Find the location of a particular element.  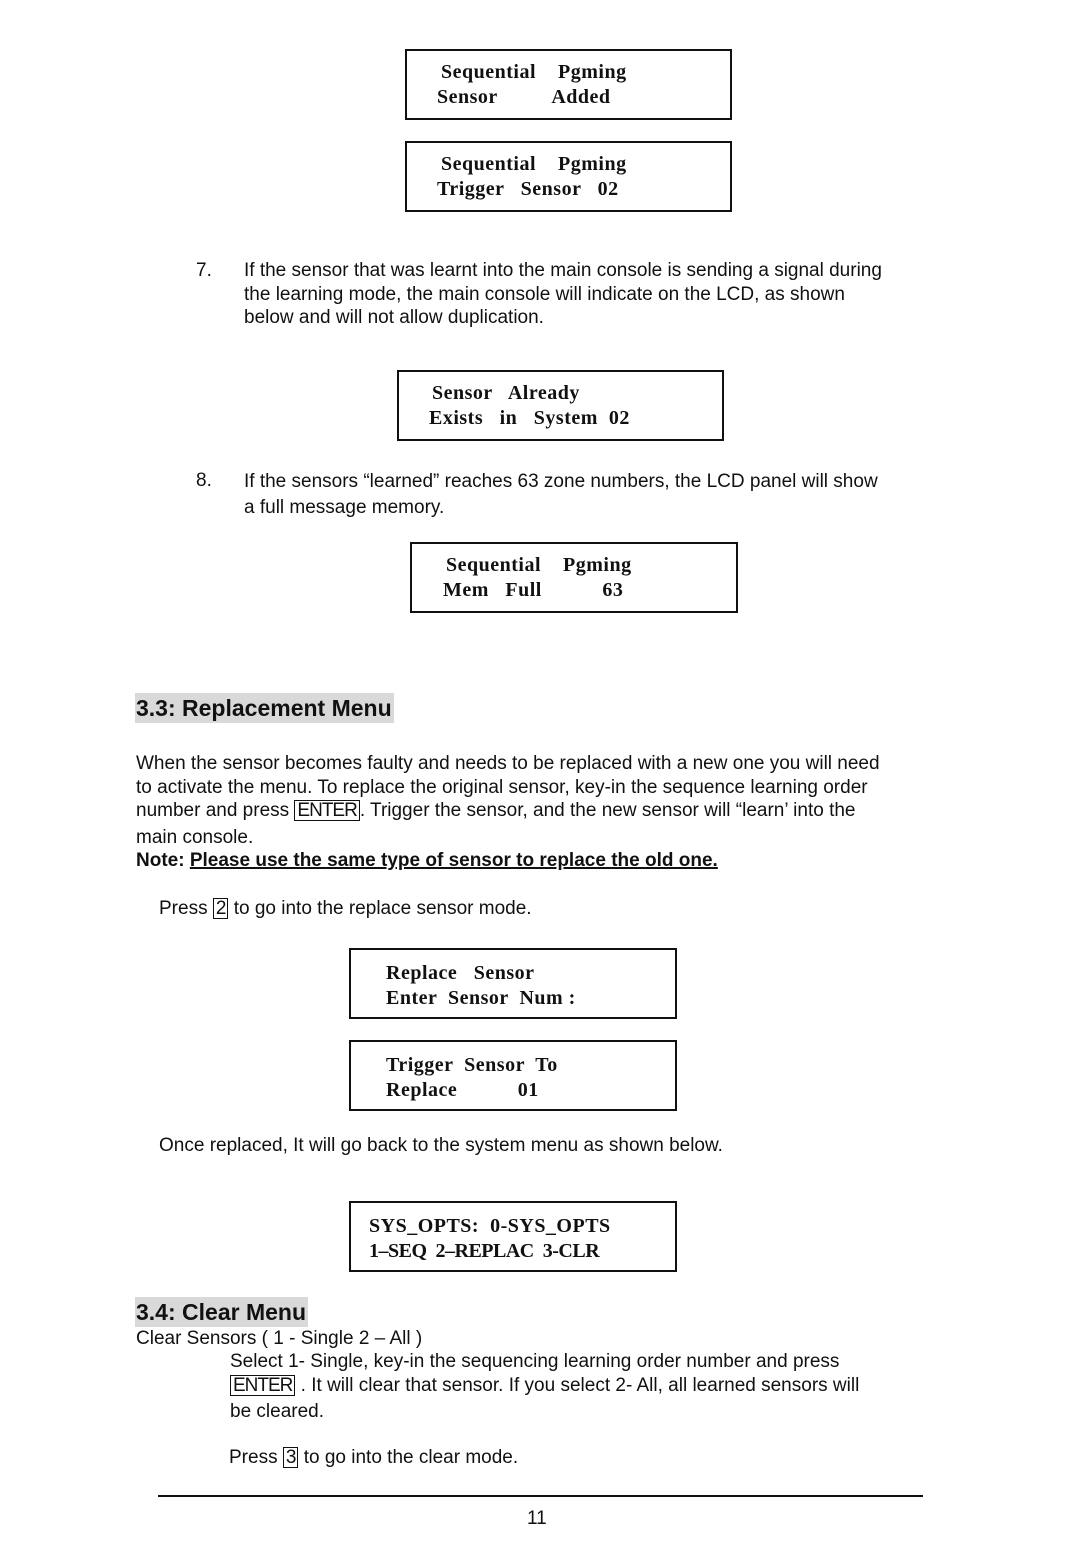

text-line: a full message memory. is located at coordinates (344, 507).